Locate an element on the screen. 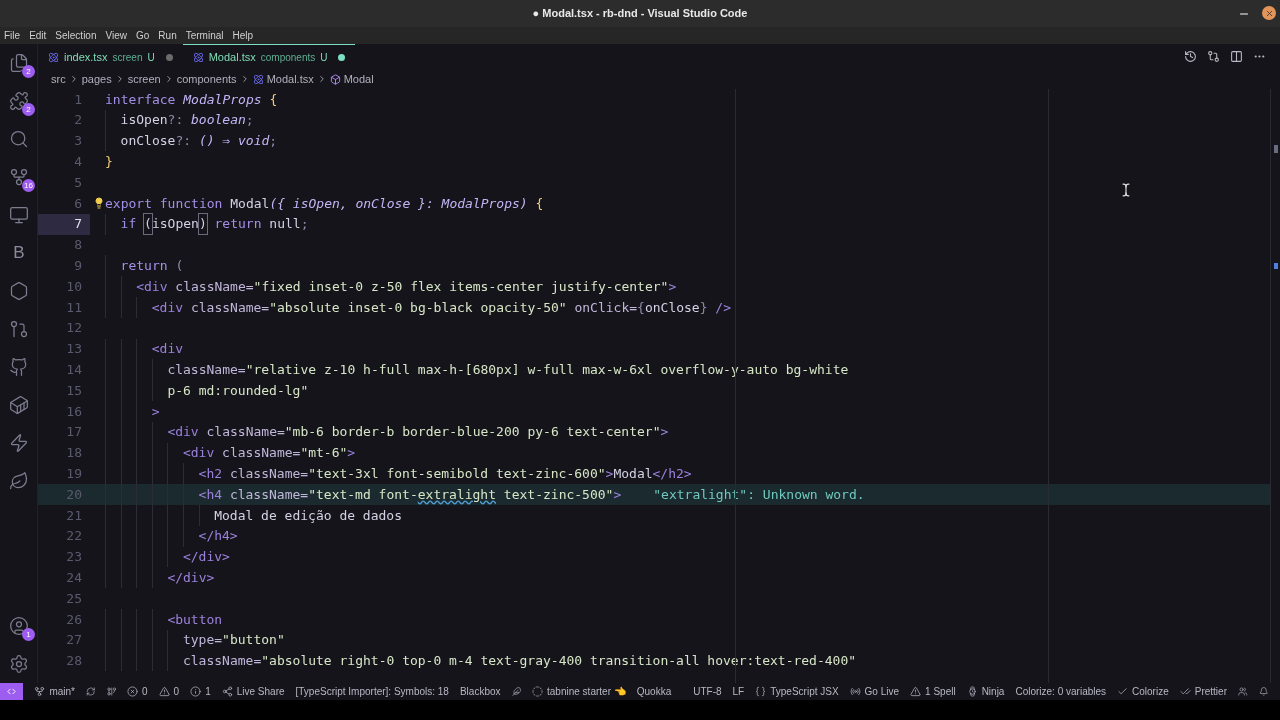 Image resolution: width=1280 pixels, height=720 pixels. monitor-icon is located at coordinates (19, 215).